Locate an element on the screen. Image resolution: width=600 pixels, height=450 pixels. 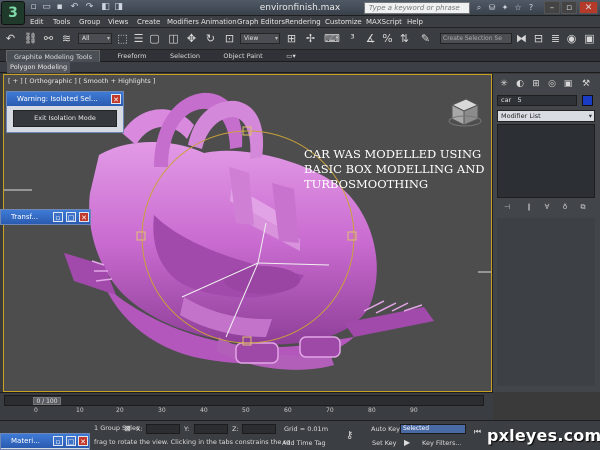
keyboard-shortcut-icon: ⌨ is located at coordinates (332, 38).